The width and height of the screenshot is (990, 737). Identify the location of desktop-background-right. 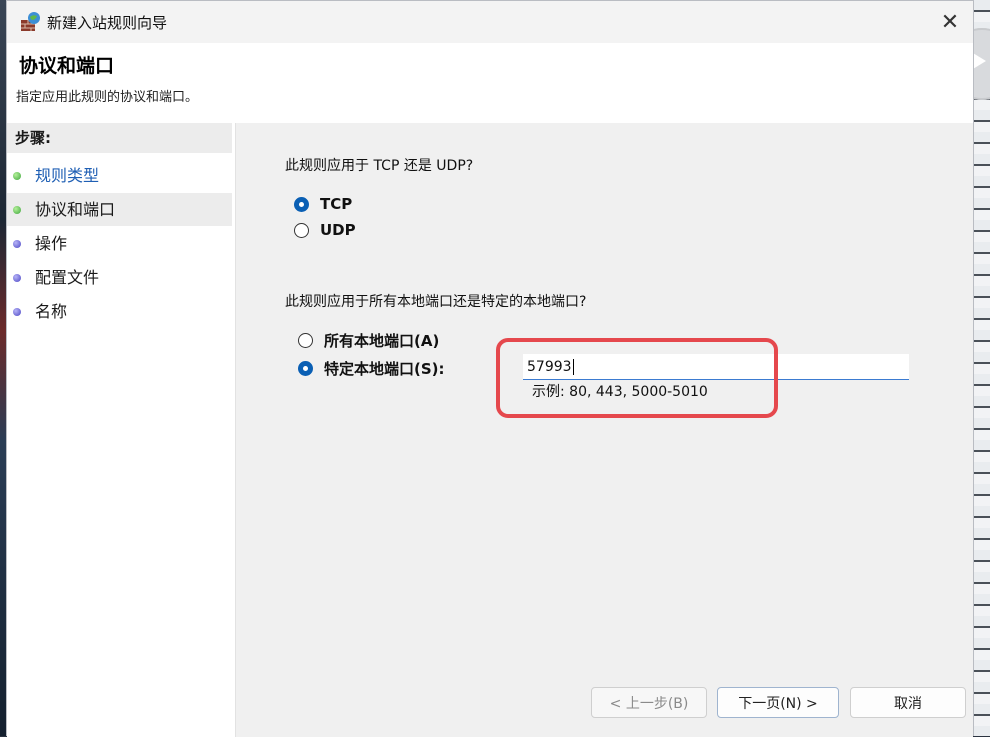
(982, 368).